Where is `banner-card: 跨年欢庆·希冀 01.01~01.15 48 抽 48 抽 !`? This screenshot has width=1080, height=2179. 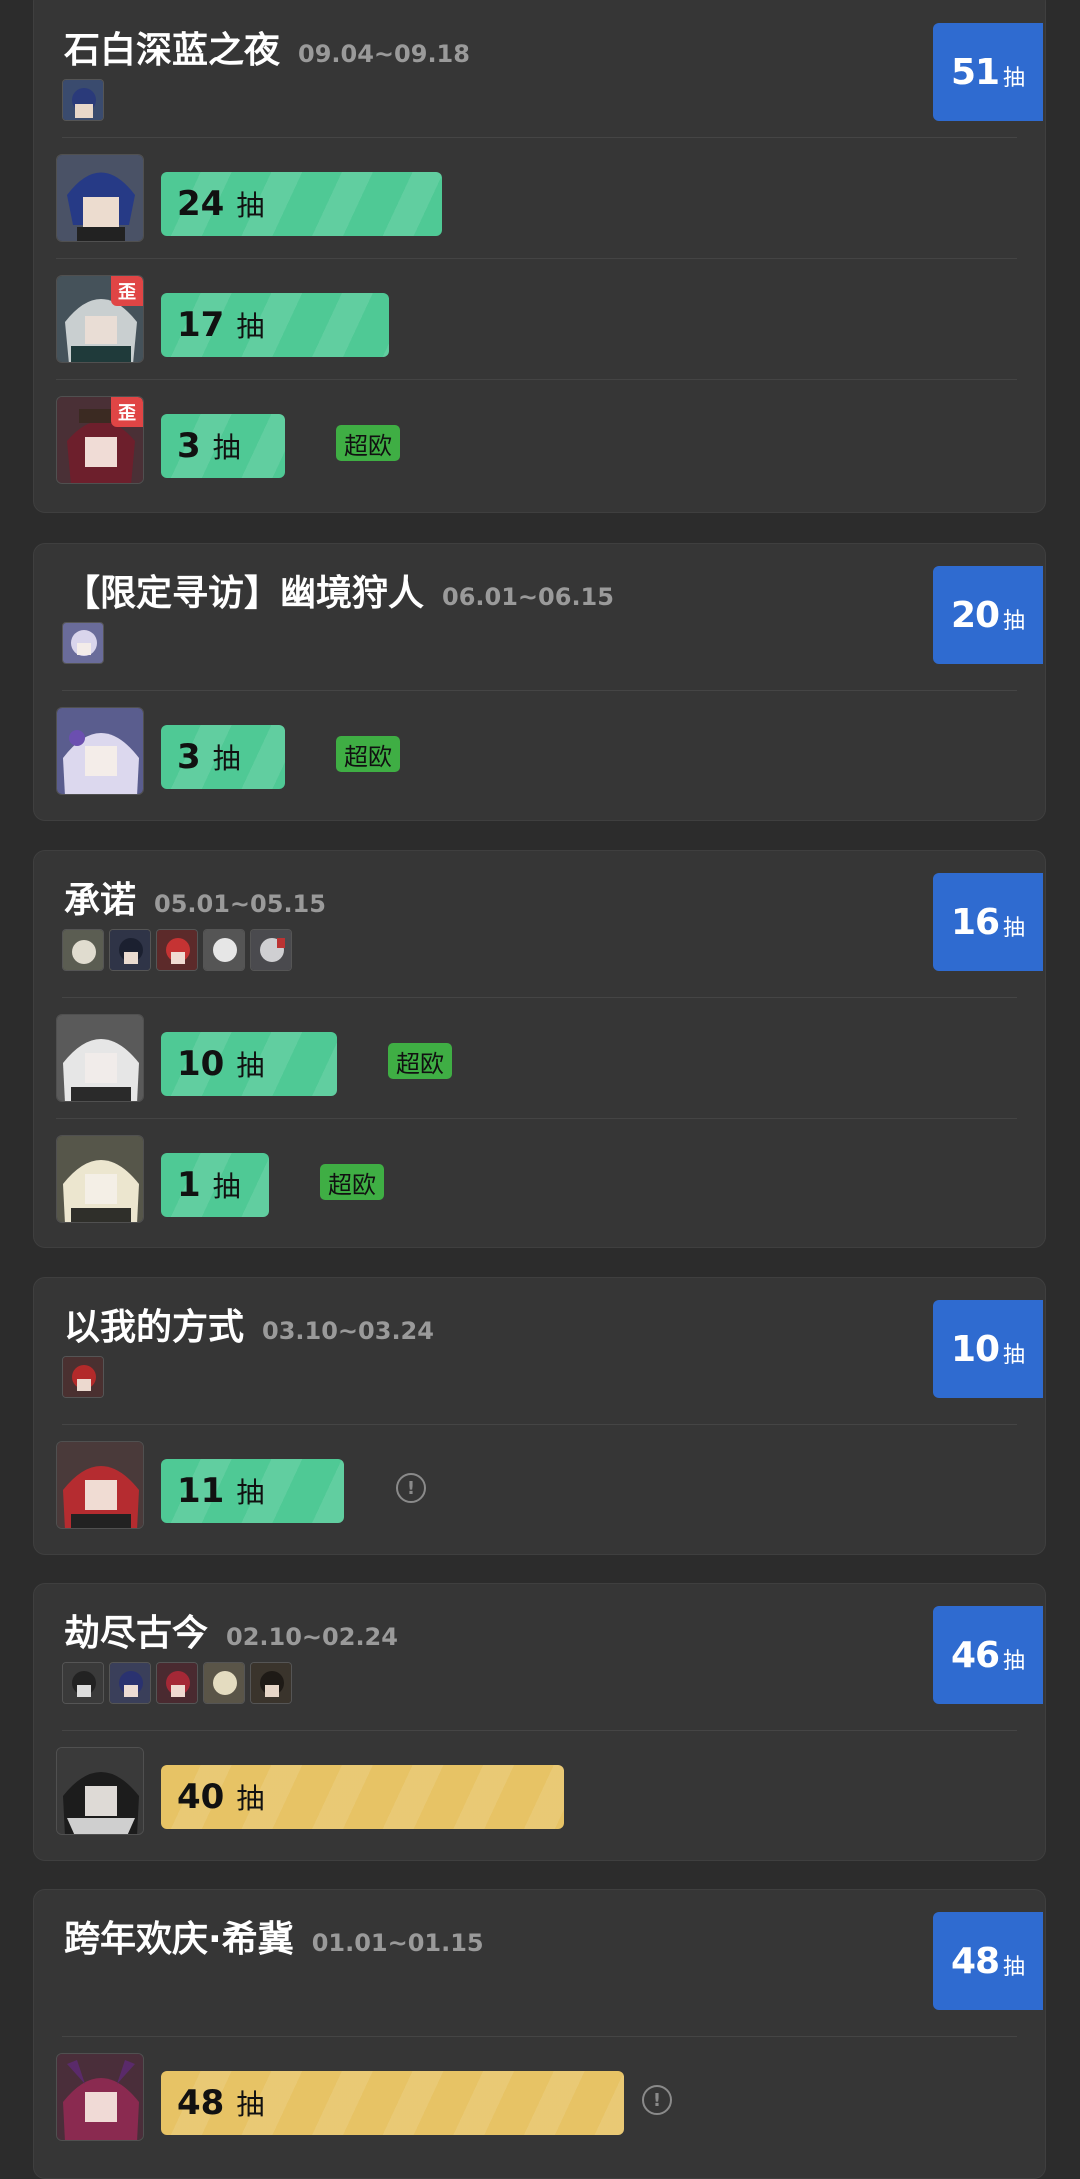 banner-card: 跨年欢庆·希冀 01.01~01.15 48 抽 48 抽 ! is located at coordinates (539, 2034).